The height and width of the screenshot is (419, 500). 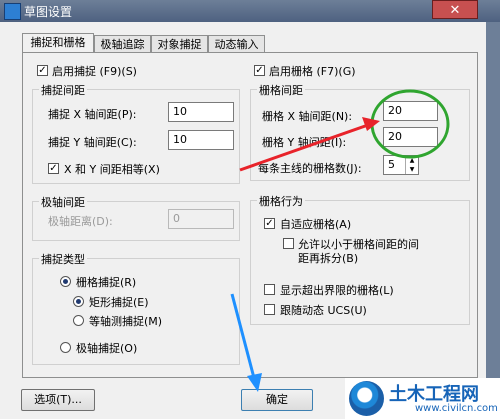 I want to click on follow-ucs-label: 跟随动态 UCS(U), so click(x=323, y=310).